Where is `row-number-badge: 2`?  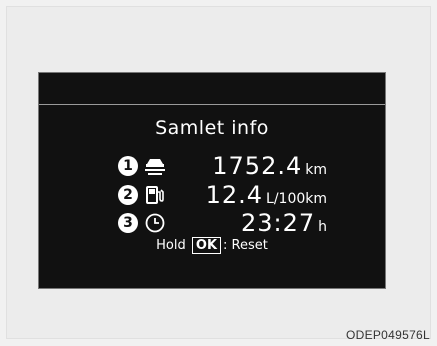
row-number-badge: 2 is located at coordinates (128, 195).